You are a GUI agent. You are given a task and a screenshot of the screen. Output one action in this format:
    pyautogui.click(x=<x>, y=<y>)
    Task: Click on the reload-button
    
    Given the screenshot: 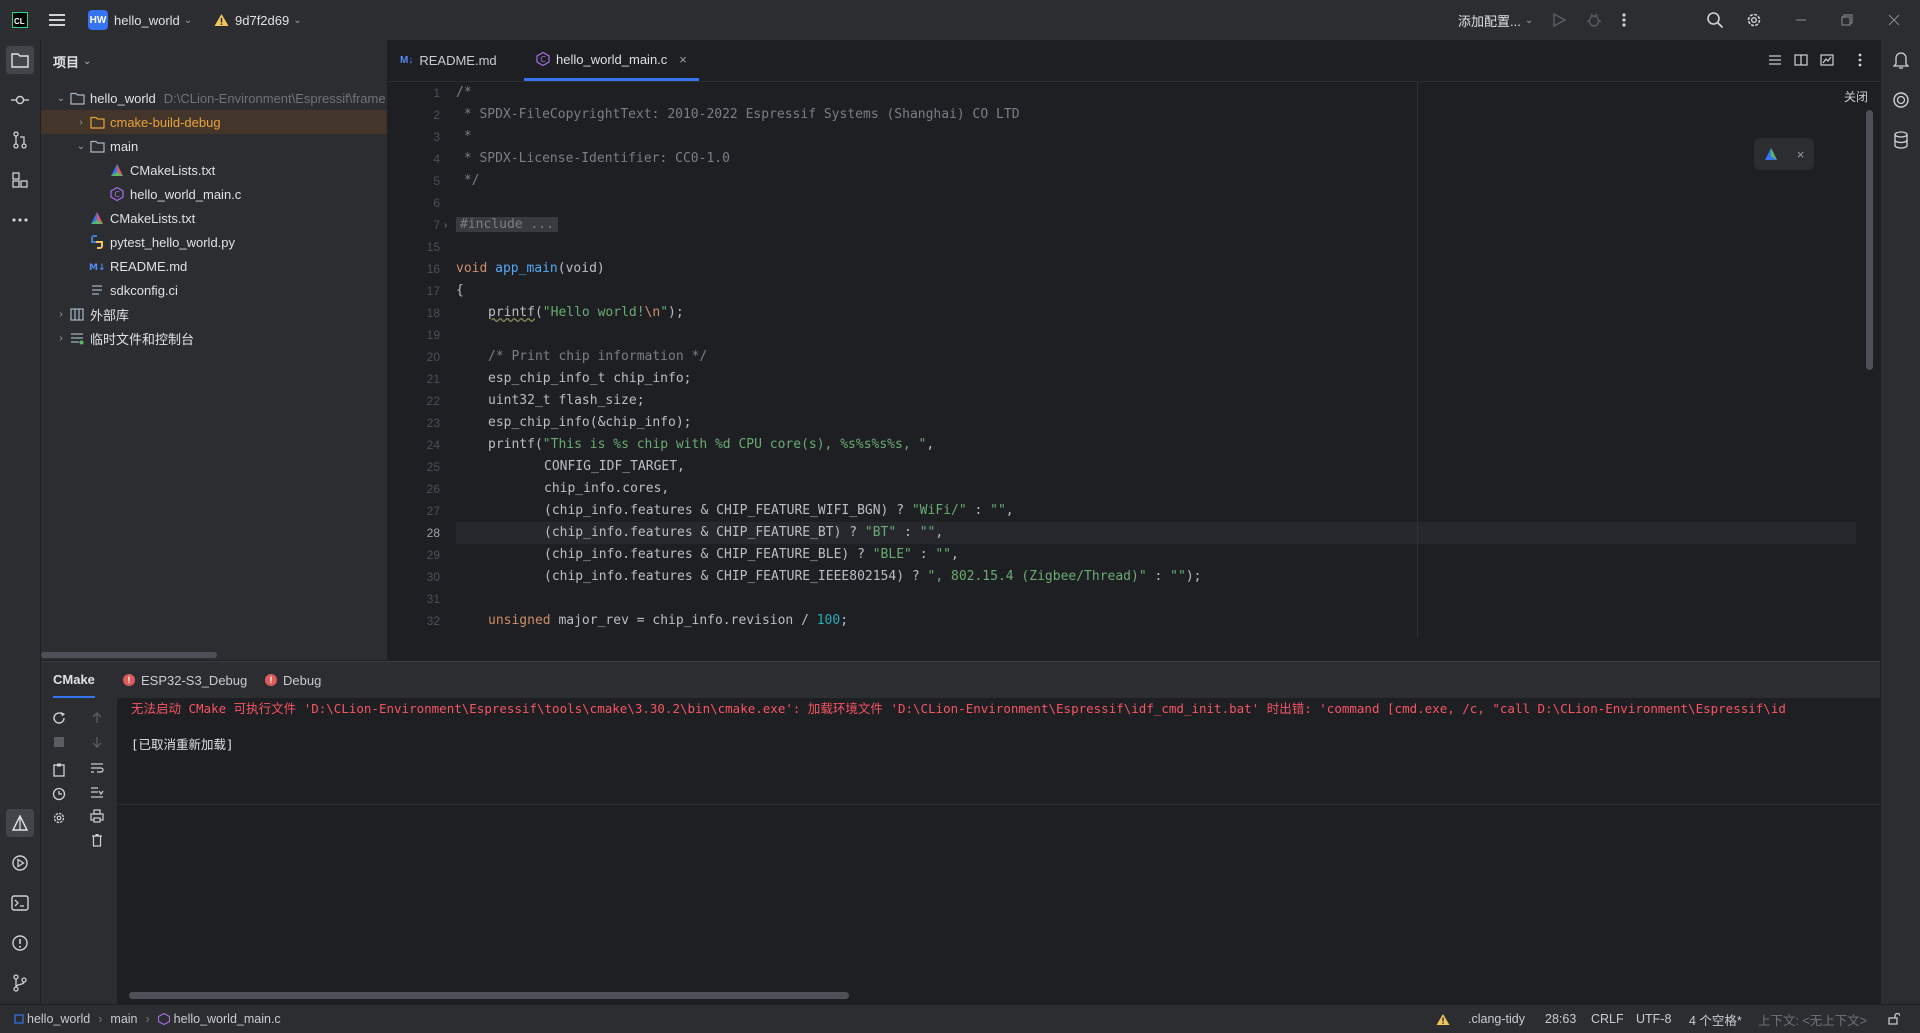 What is the action you would take?
    pyautogui.click(x=59, y=718)
    